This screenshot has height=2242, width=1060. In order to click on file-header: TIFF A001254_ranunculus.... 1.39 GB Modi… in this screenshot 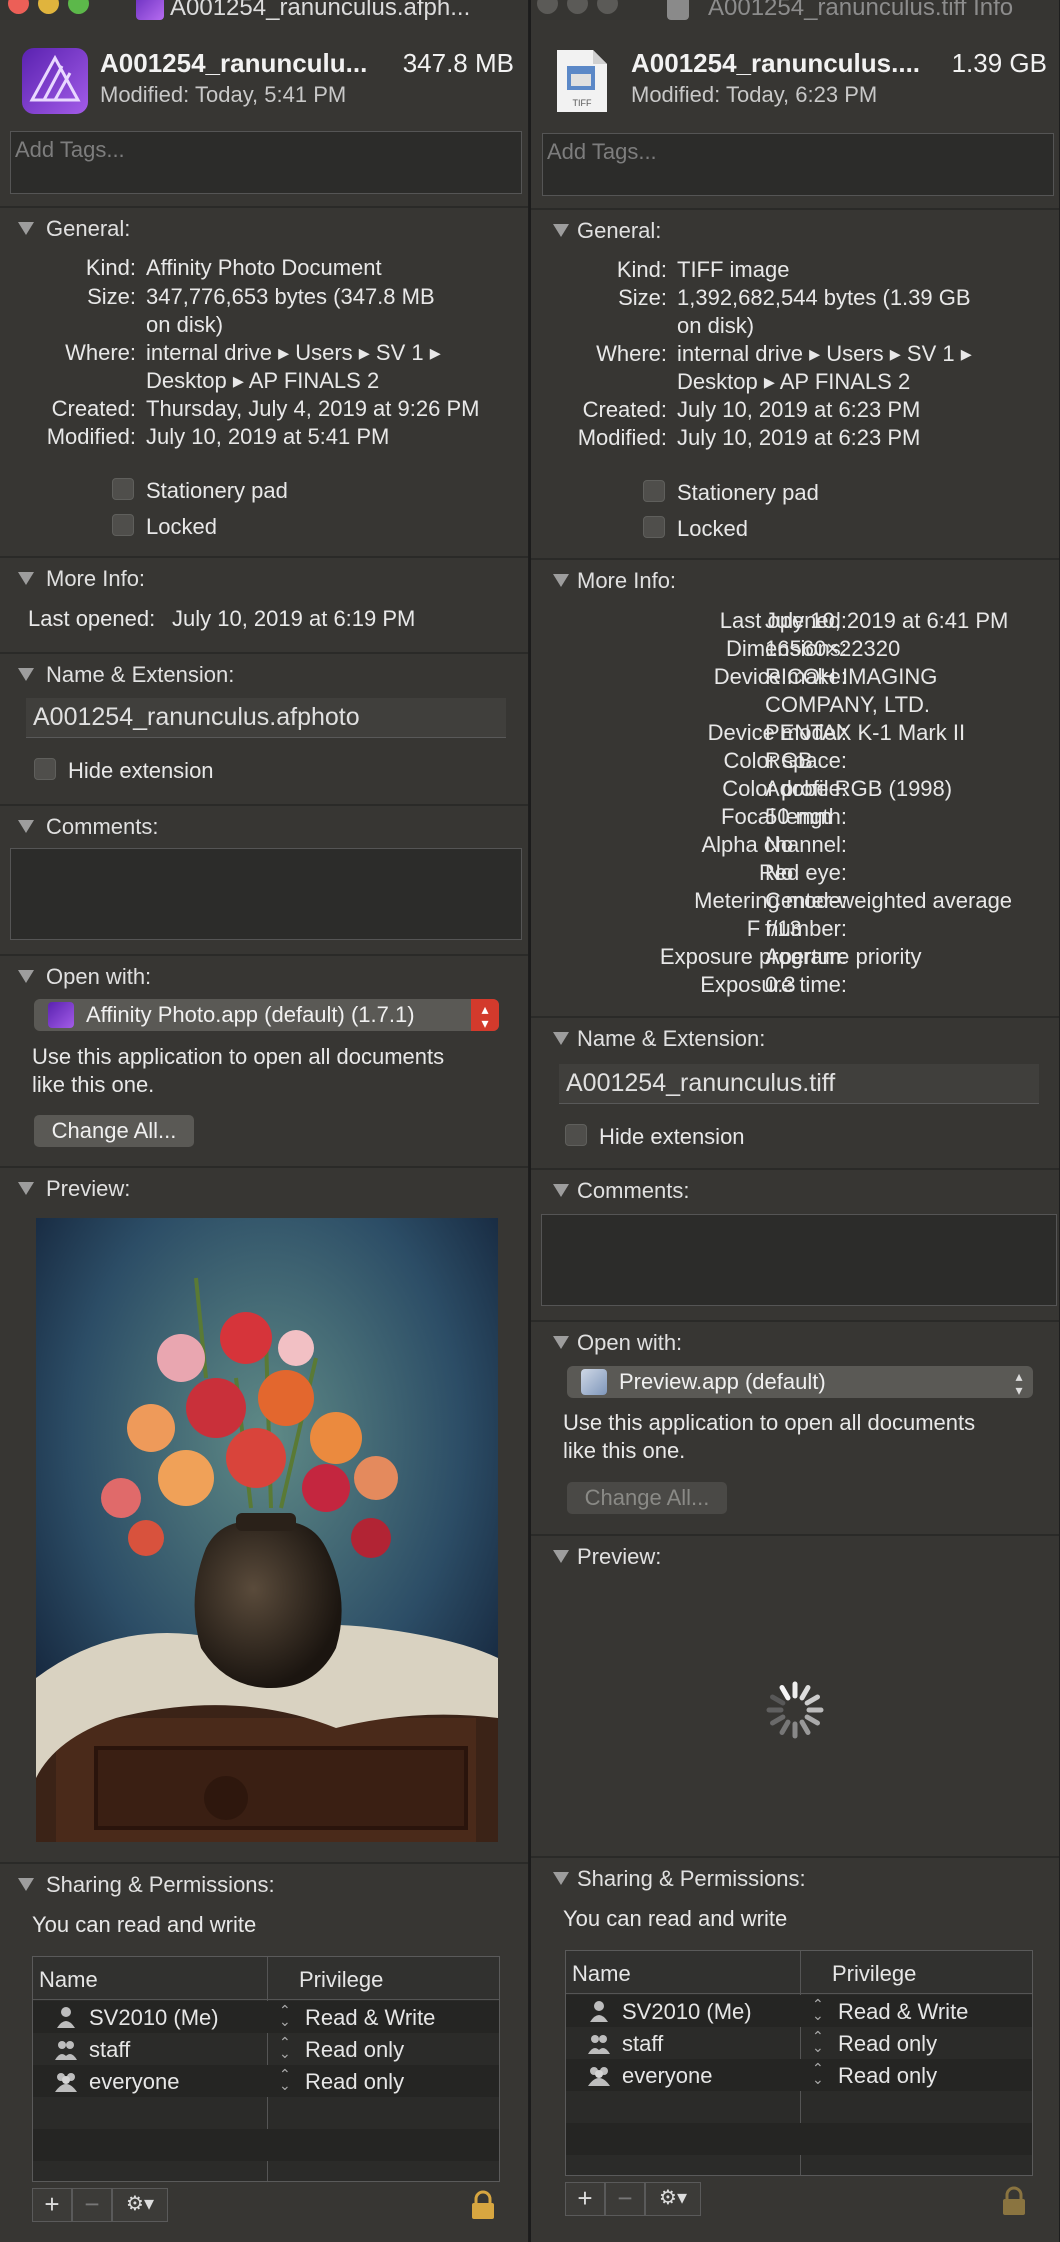, I will do `click(795, 72)`.